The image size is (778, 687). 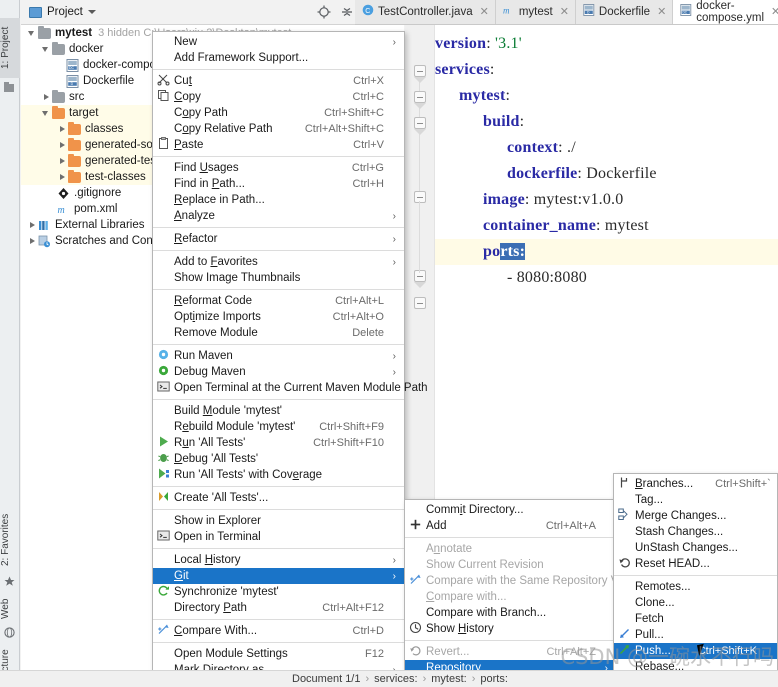 What do you see at coordinates (326, 679) in the screenshot?
I see `breadcrumb-document: Document 1/1` at bounding box center [326, 679].